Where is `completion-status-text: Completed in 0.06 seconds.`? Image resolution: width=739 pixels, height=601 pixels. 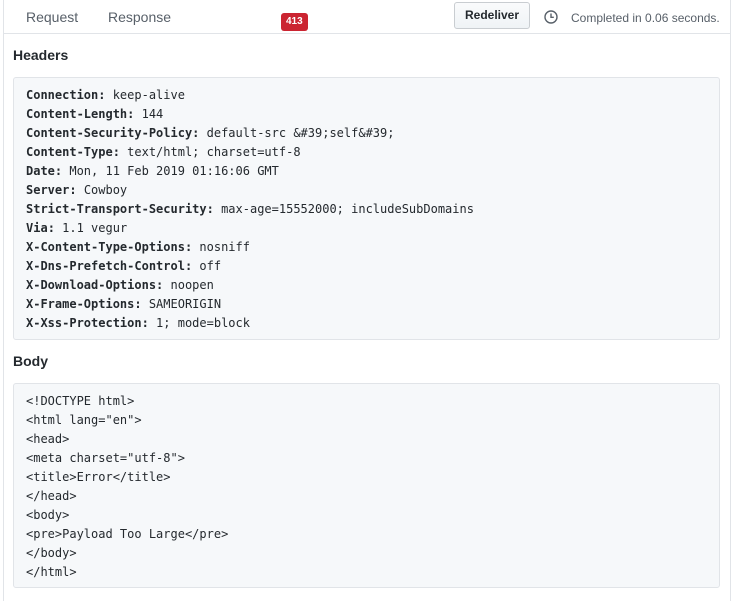
completion-status-text: Completed in 0.06 seconds. is located at coordinates (645, 18).